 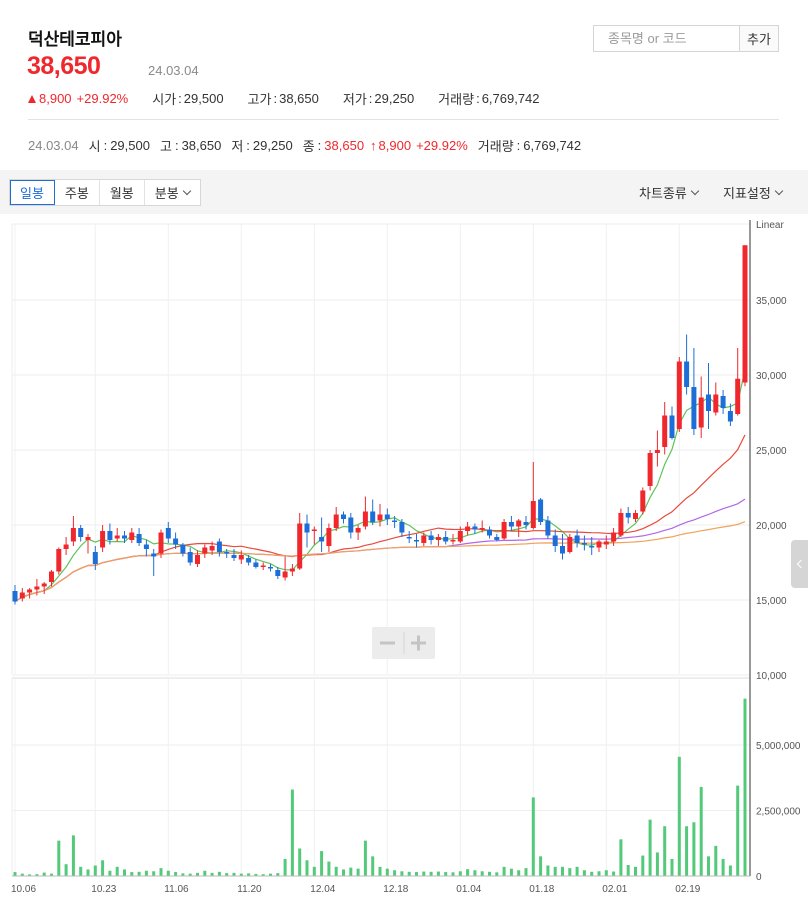 I want to click on stock-name: 덕산테코피아, so click(x=75, y=39).